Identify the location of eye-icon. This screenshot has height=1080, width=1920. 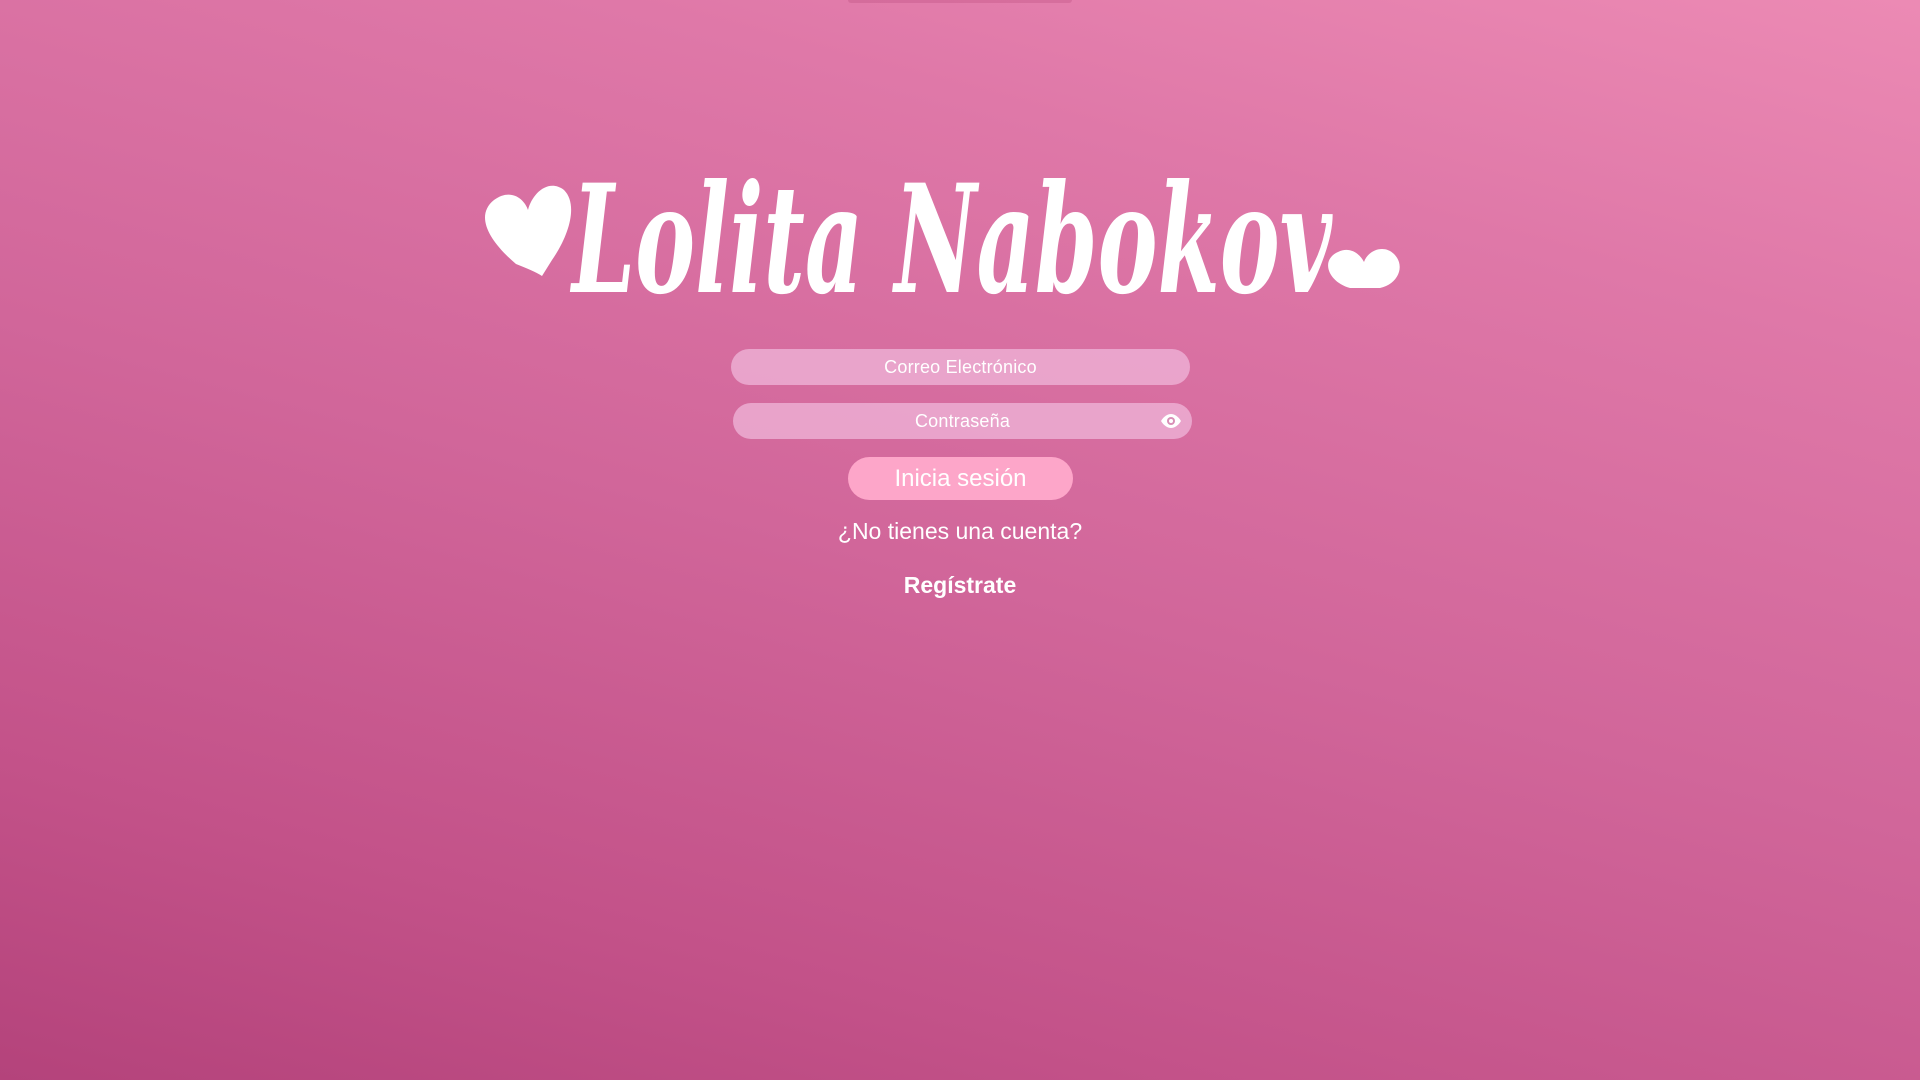
(1171, 421).